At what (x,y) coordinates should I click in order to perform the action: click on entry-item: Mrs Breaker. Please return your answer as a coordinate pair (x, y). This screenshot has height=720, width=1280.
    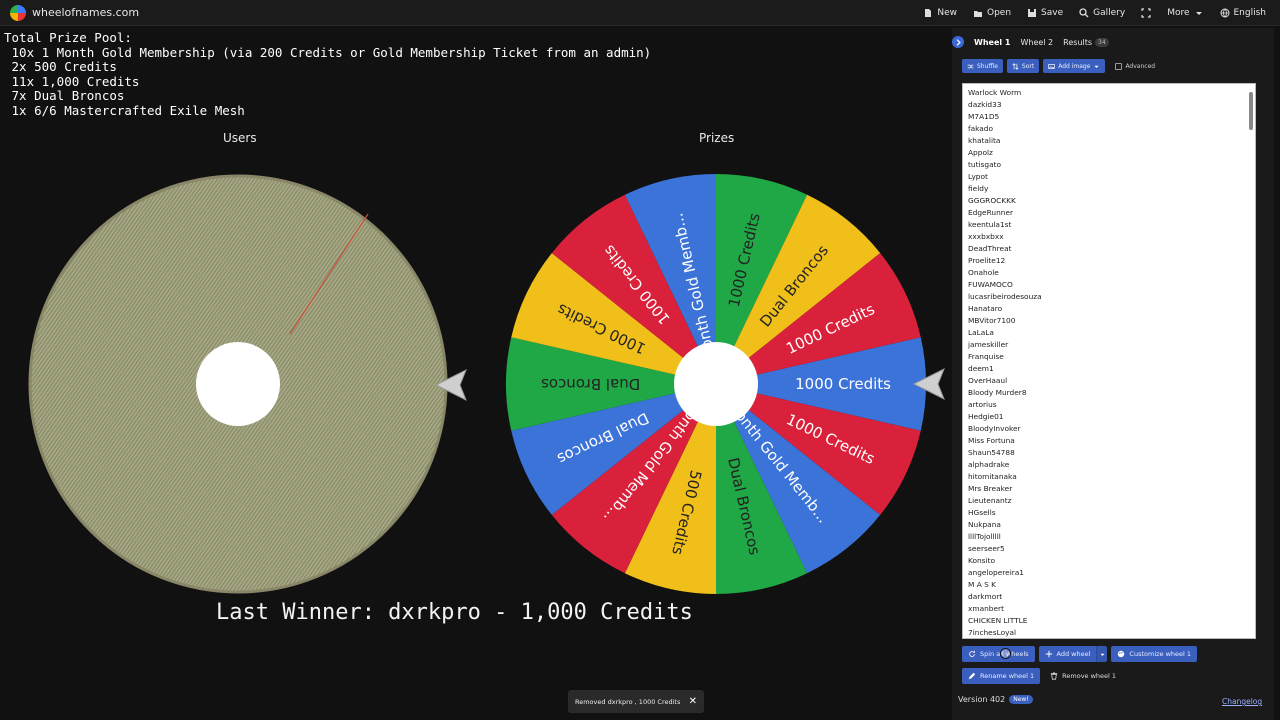
    Looking at the image, I should click on (990, 488).